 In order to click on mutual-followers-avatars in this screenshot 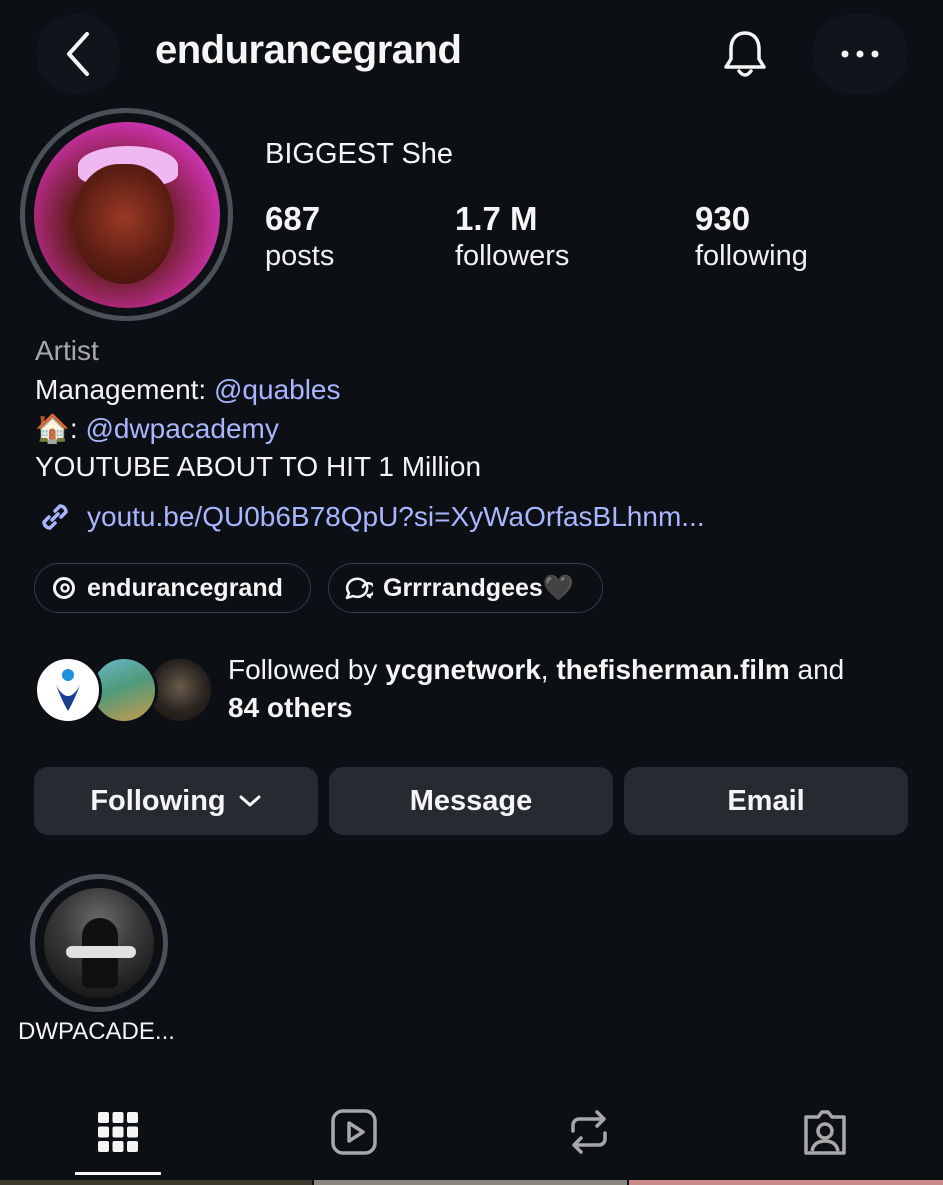, I will do `click(124, 691)`.